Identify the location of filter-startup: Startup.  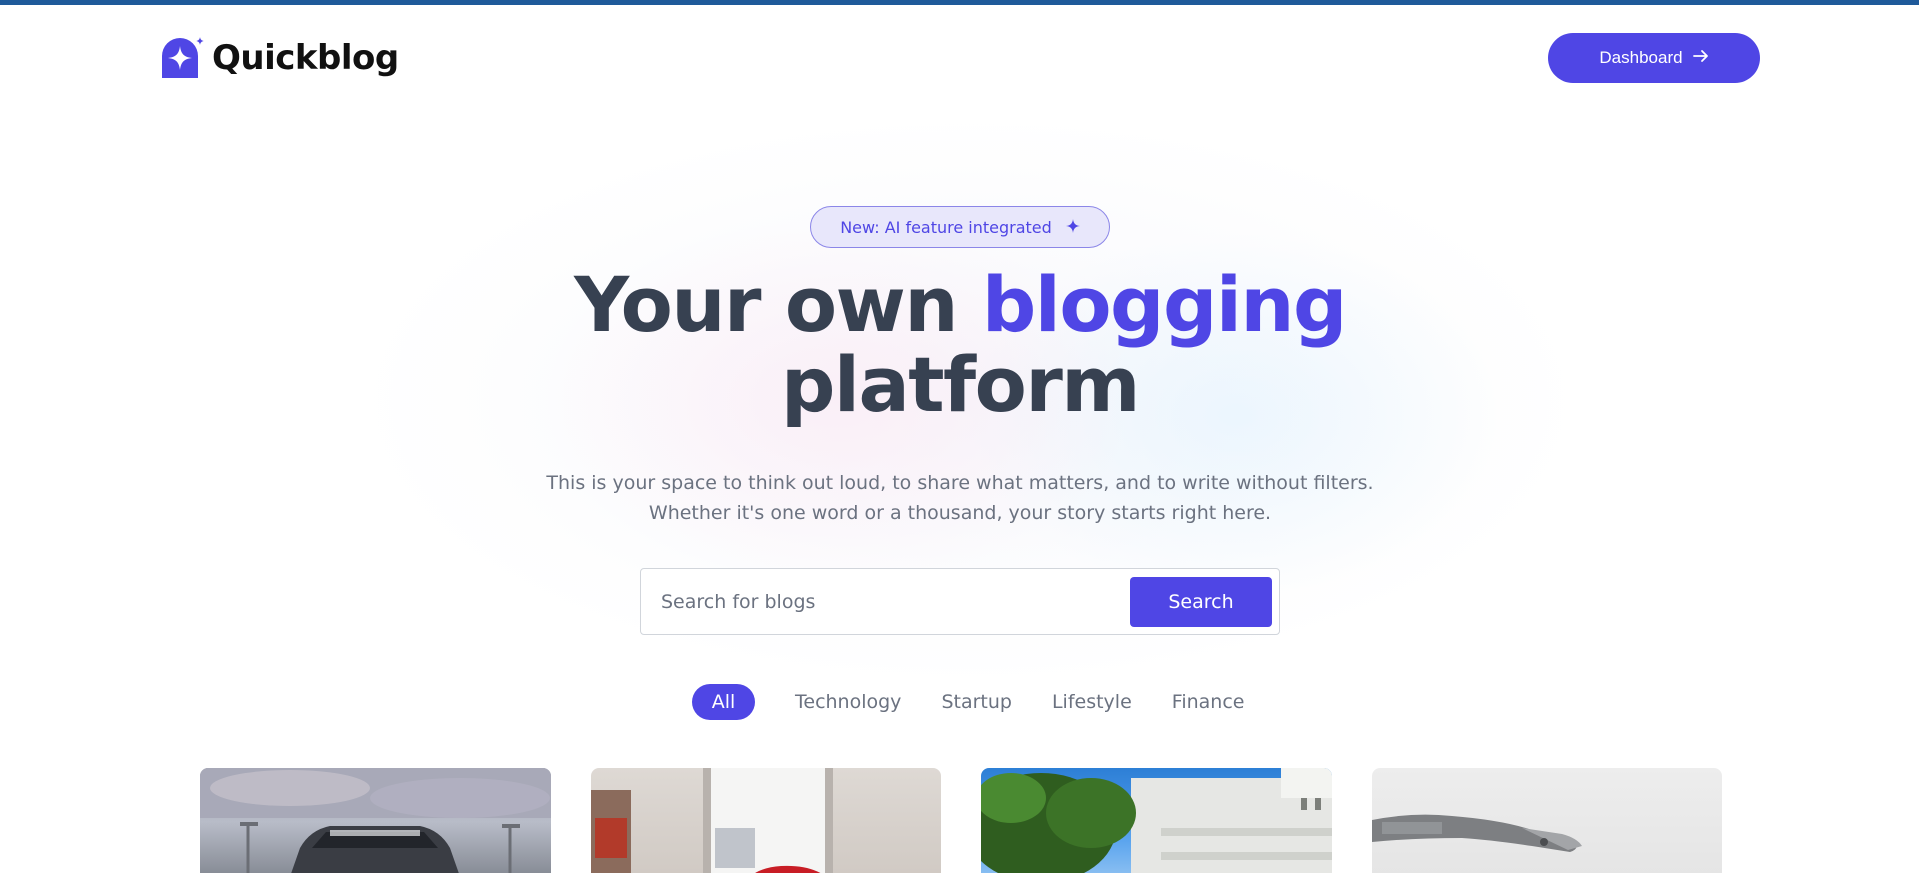
(976, 702).